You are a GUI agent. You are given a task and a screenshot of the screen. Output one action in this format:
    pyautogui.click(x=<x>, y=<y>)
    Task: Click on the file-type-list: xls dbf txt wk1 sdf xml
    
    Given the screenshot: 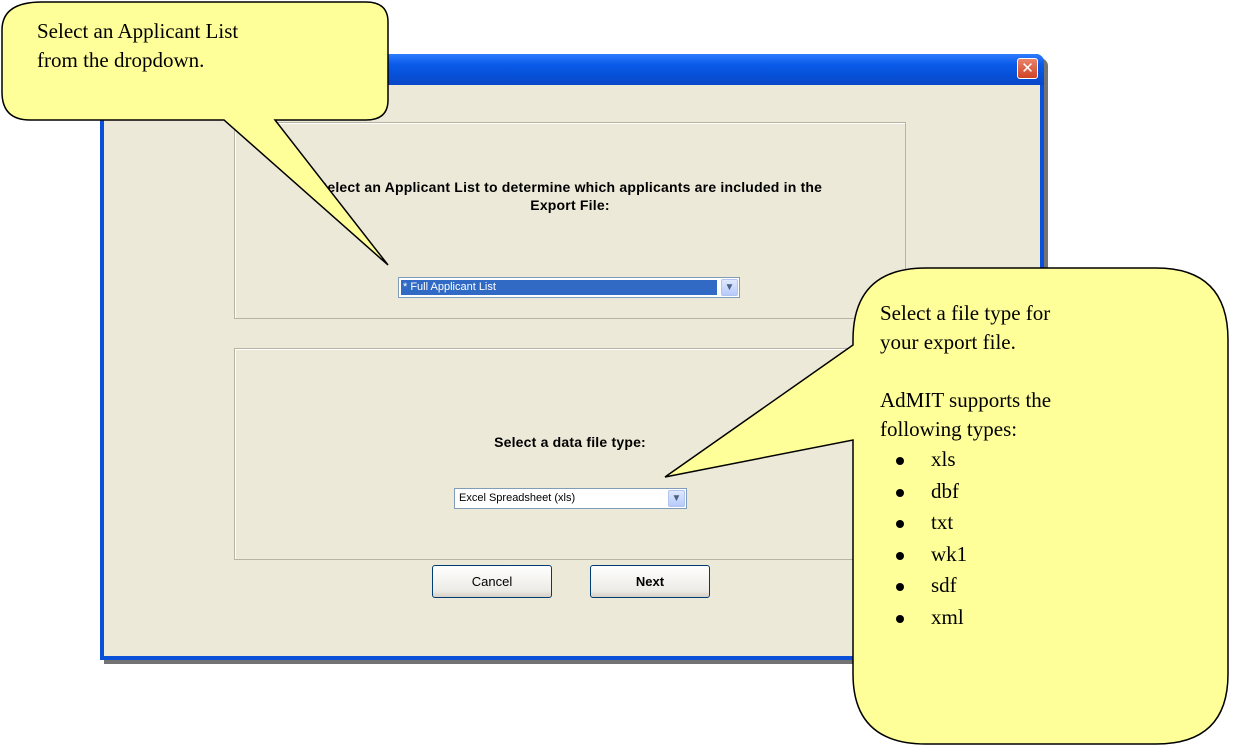 What is the action you would take?
    pyautogui.click(x=1030, y=538)
    